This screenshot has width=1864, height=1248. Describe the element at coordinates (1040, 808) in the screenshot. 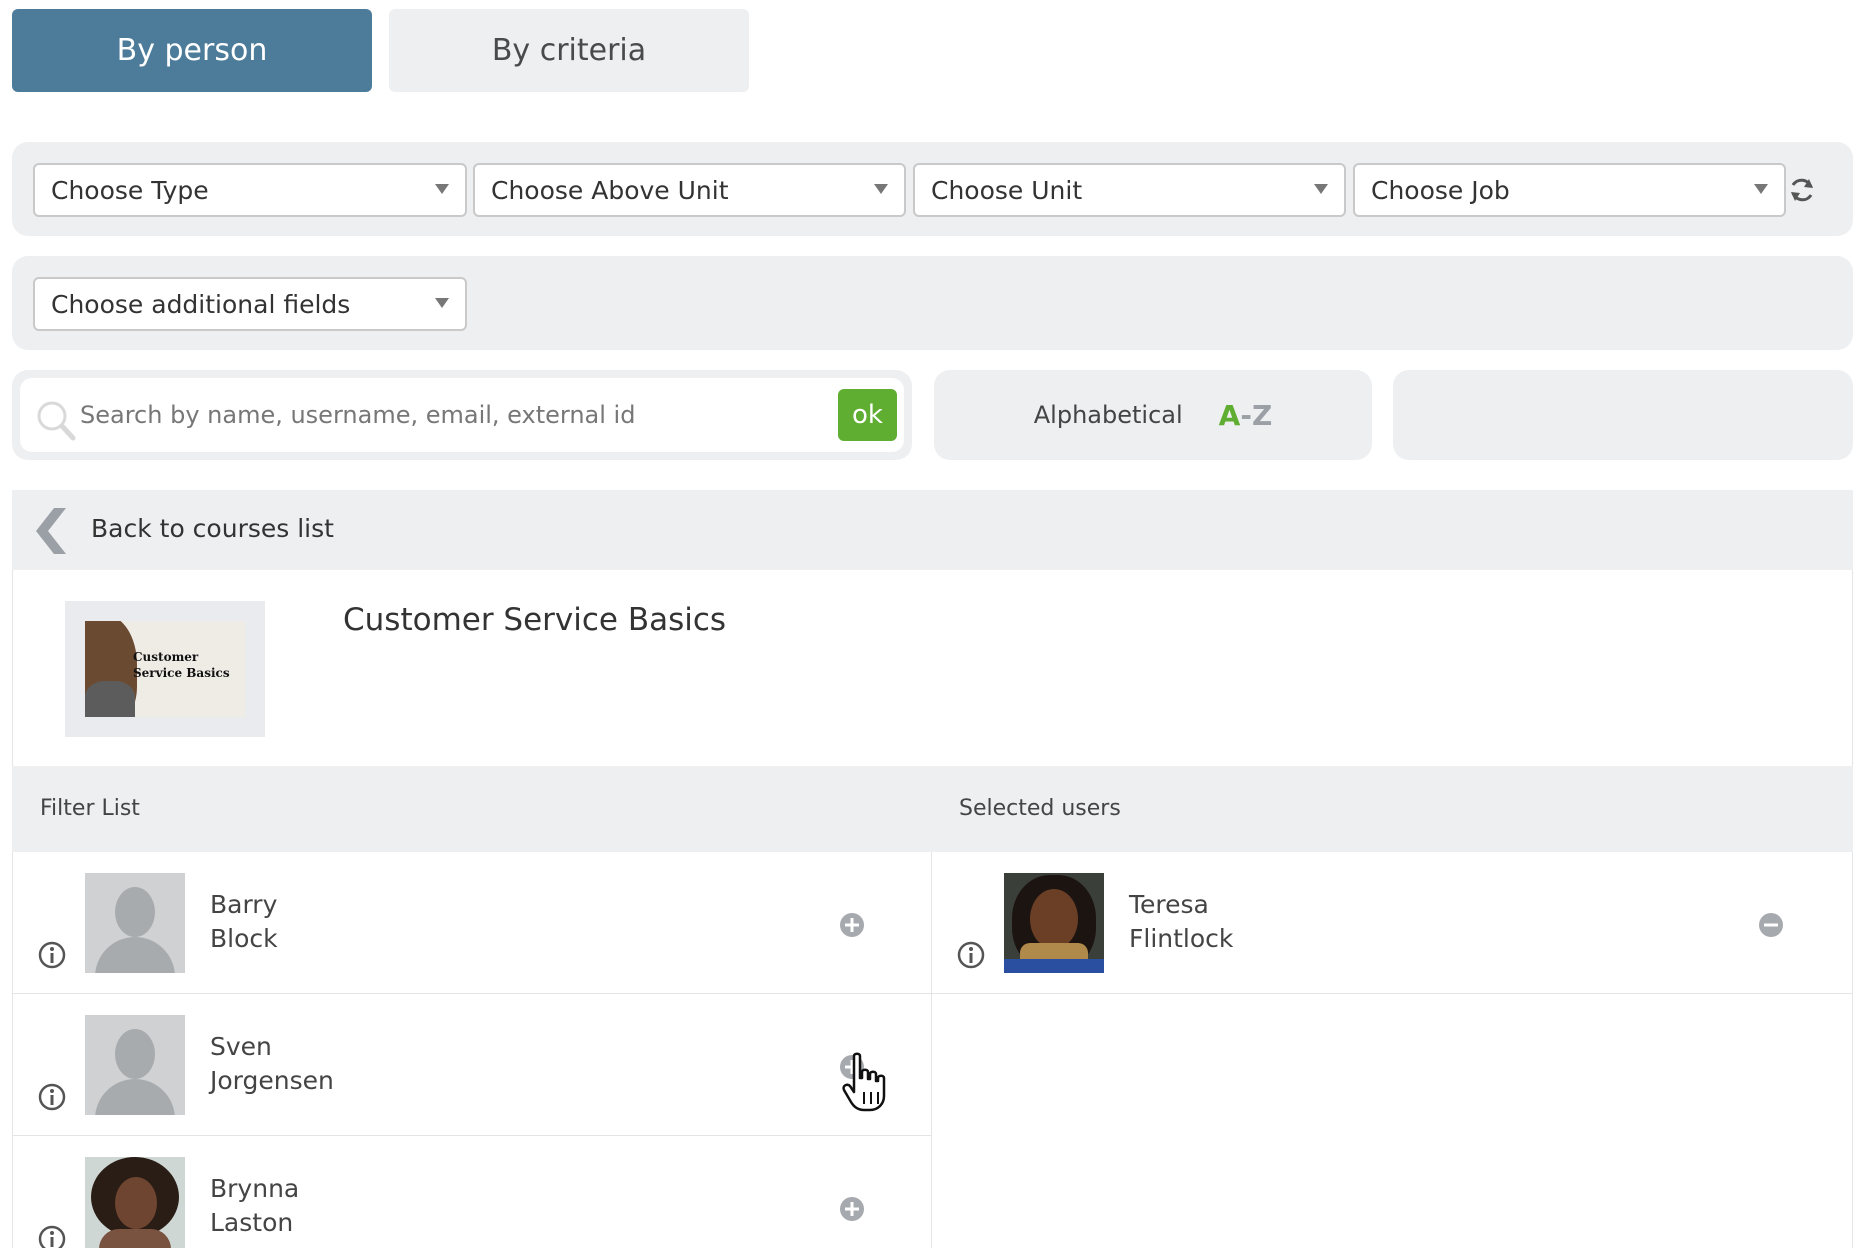

I see `selected-users-header: Selected users` at that location.